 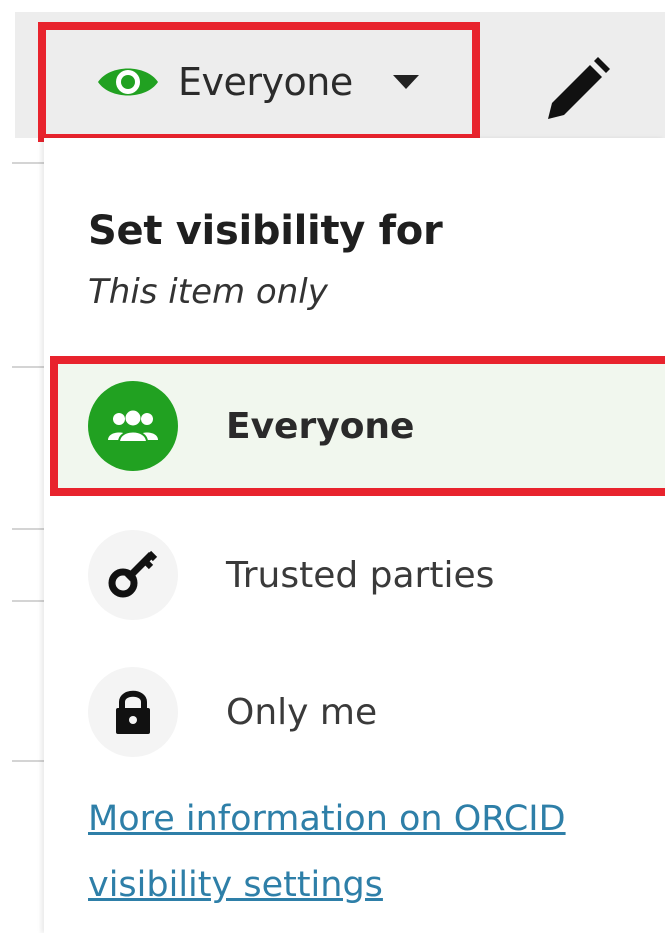 What do you see at coordinates (265, 82) in the screenshot?
I see `visibility-dropdown-label: Everyone` at bounding box center [265, 82].